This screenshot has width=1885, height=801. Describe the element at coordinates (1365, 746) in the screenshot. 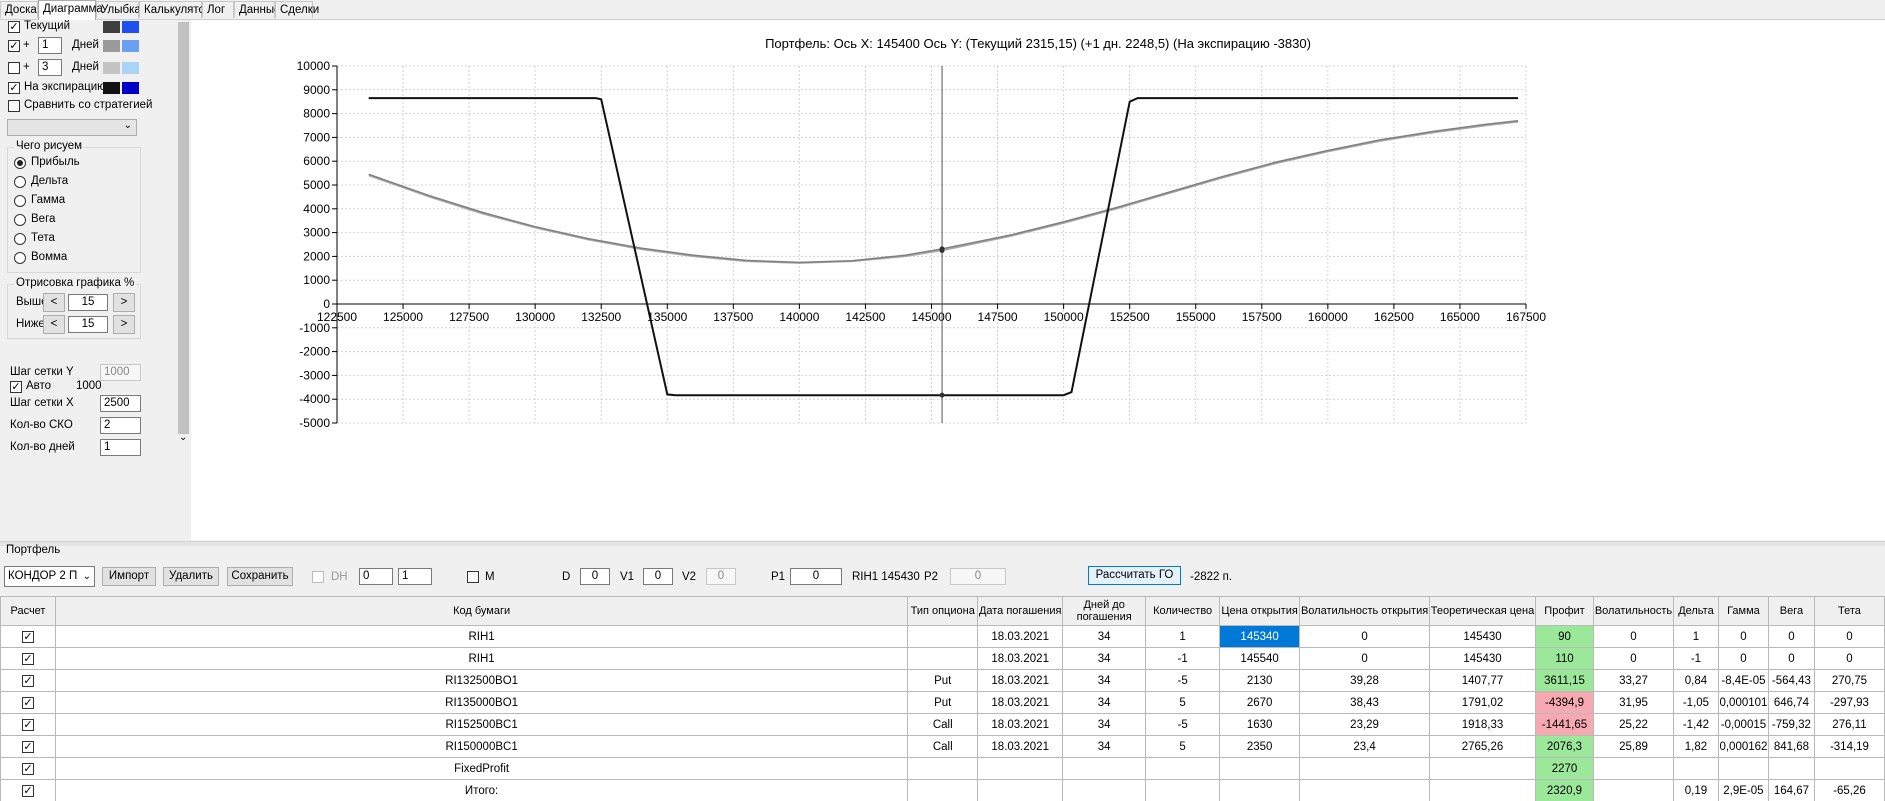

I see `table-cell: 23,4` at that location.